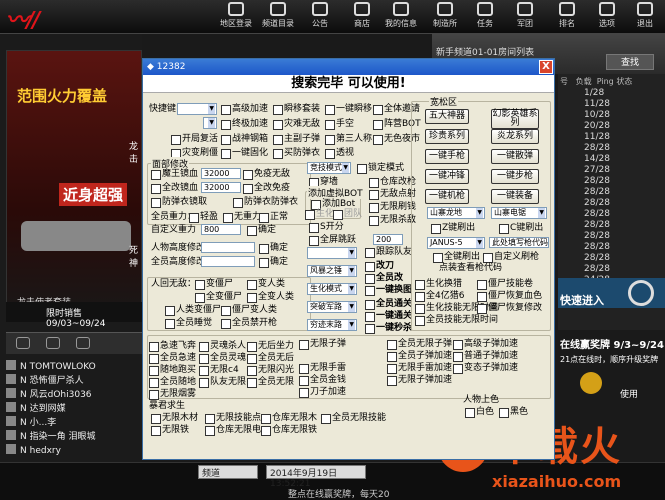  What do you see at coordinates (203, 217) in the screenshot?
I see `gravity-radio: 轻盈` at bounding box center [203, 217].